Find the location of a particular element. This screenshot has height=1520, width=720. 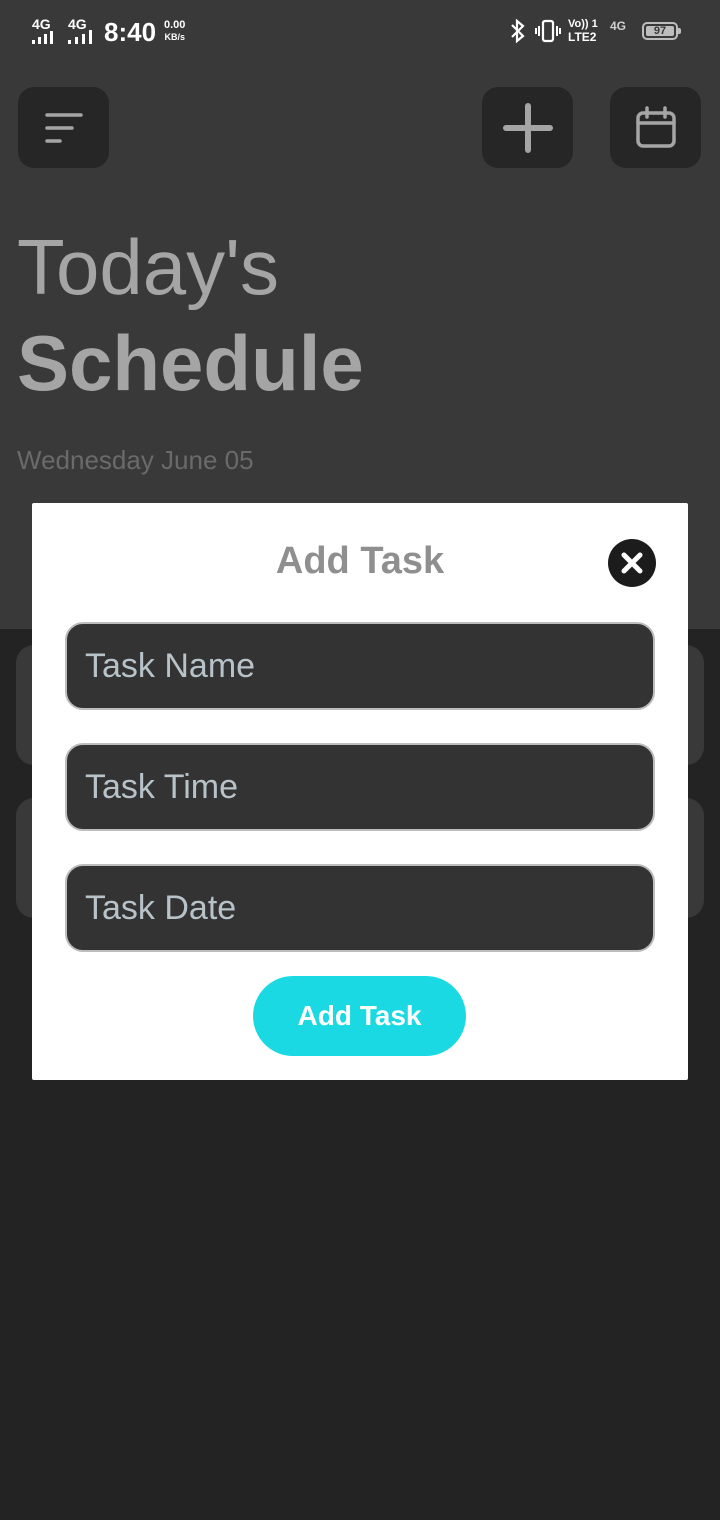

calendar-button is located at coordinates (655, 127).